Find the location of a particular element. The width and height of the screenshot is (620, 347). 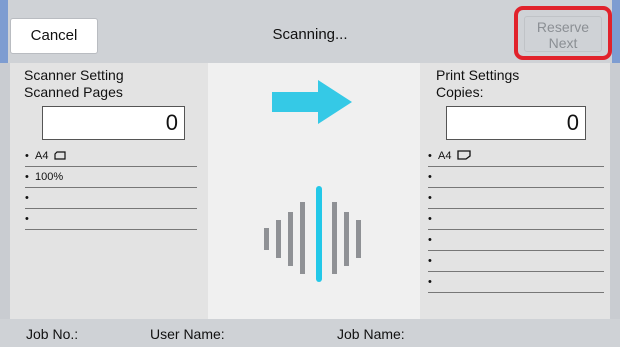

user-name-label: User Name: is located at coordinates (187, 334).